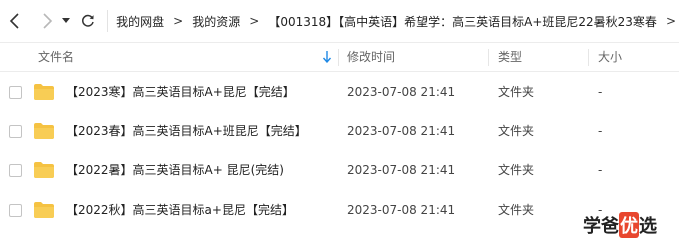 The height and width of the screenshot is (240, 679). What do you see at coordinates (592, 226) in the screenshot?
I see `logo-char: 学` at bounding box center [592, 226].